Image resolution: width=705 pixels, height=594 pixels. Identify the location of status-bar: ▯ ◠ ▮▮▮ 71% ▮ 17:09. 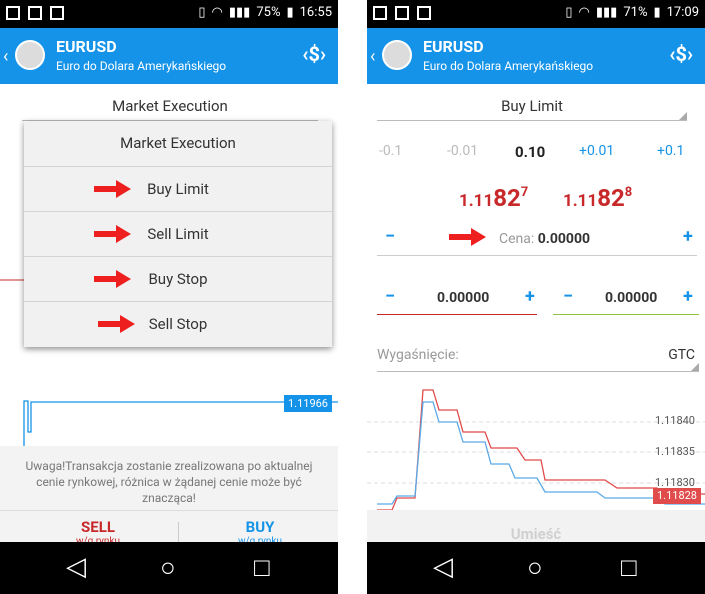
(536, 14).